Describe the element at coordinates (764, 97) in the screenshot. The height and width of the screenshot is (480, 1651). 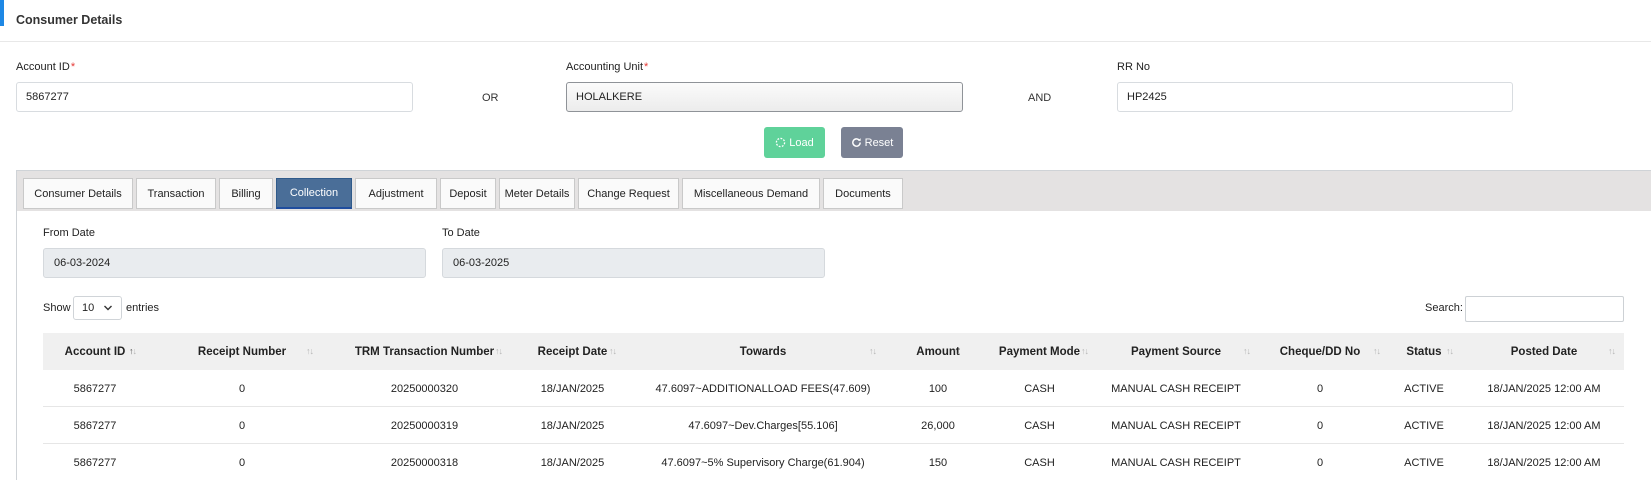
I see `accounting-unit-select: HOLALKERE` at that location.